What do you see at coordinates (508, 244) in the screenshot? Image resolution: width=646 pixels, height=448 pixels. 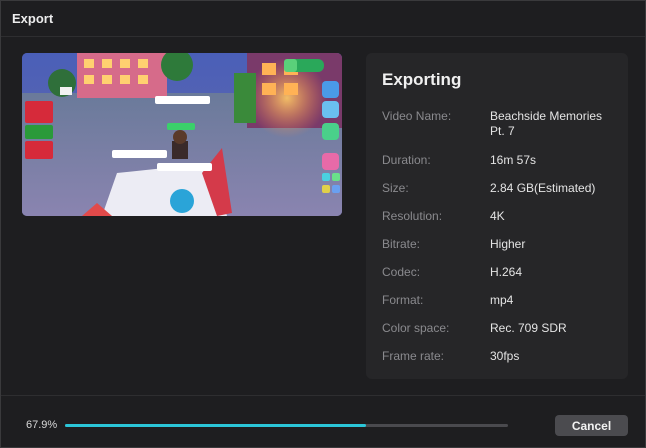 I see `info-value: Higher` at bounding box center [508, 244].